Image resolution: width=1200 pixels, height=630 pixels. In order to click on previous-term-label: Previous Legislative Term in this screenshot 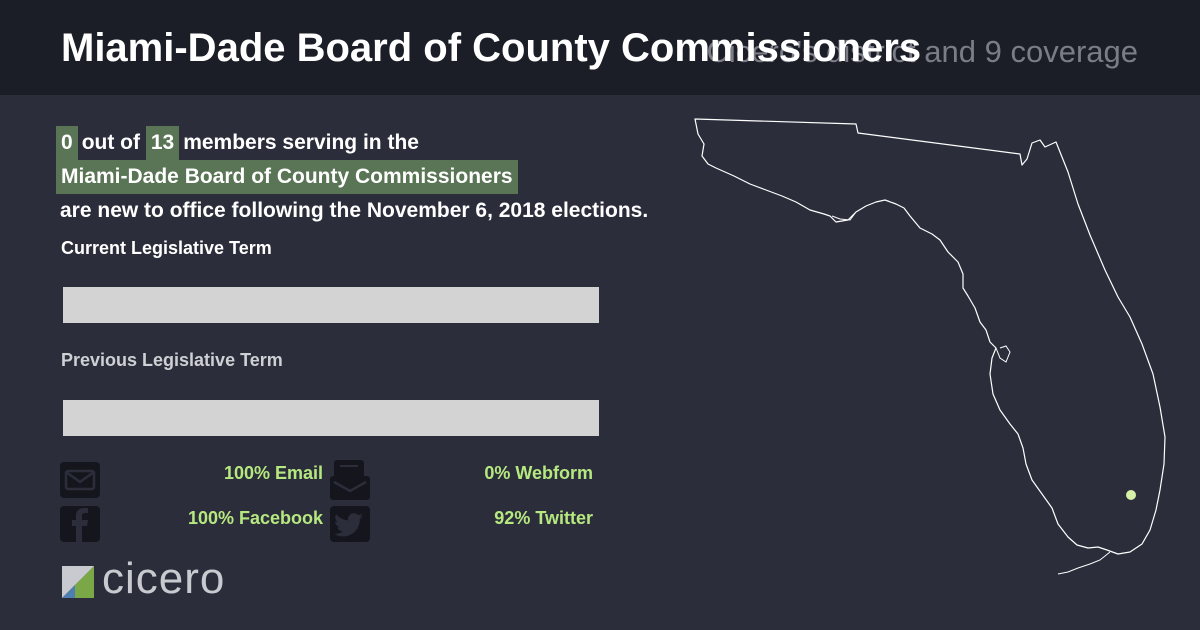, I will do `click(172, 360)`.